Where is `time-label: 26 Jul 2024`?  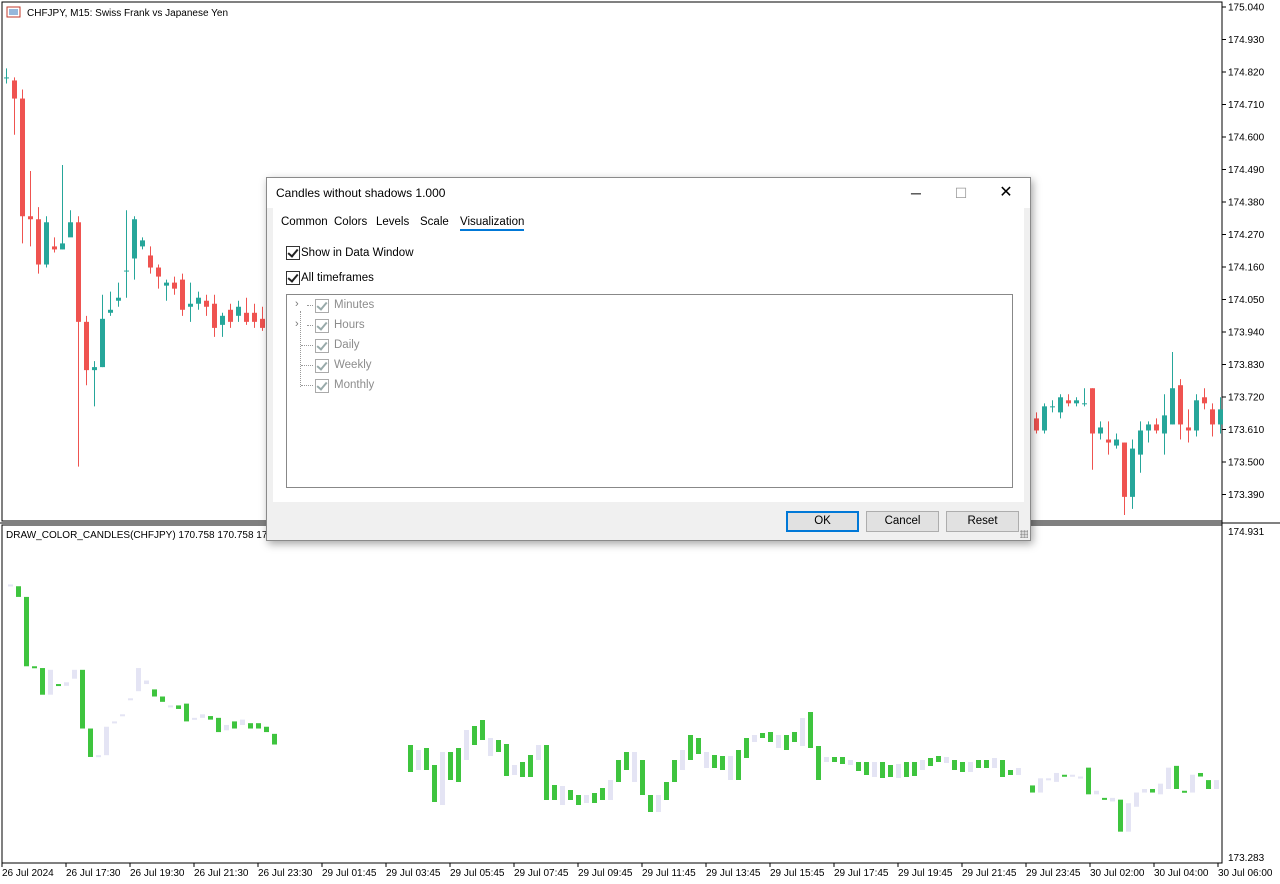
time-label: 26 Jul 2024 is located at coordinates (28, 873).